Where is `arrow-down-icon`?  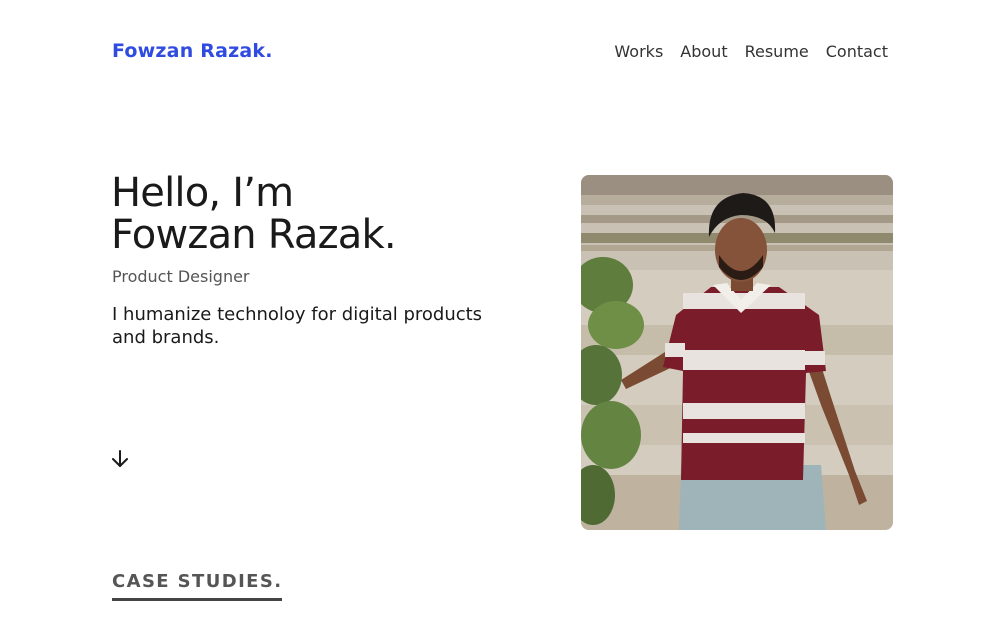 arrow-down-icon is located at coordinates (120, 459).